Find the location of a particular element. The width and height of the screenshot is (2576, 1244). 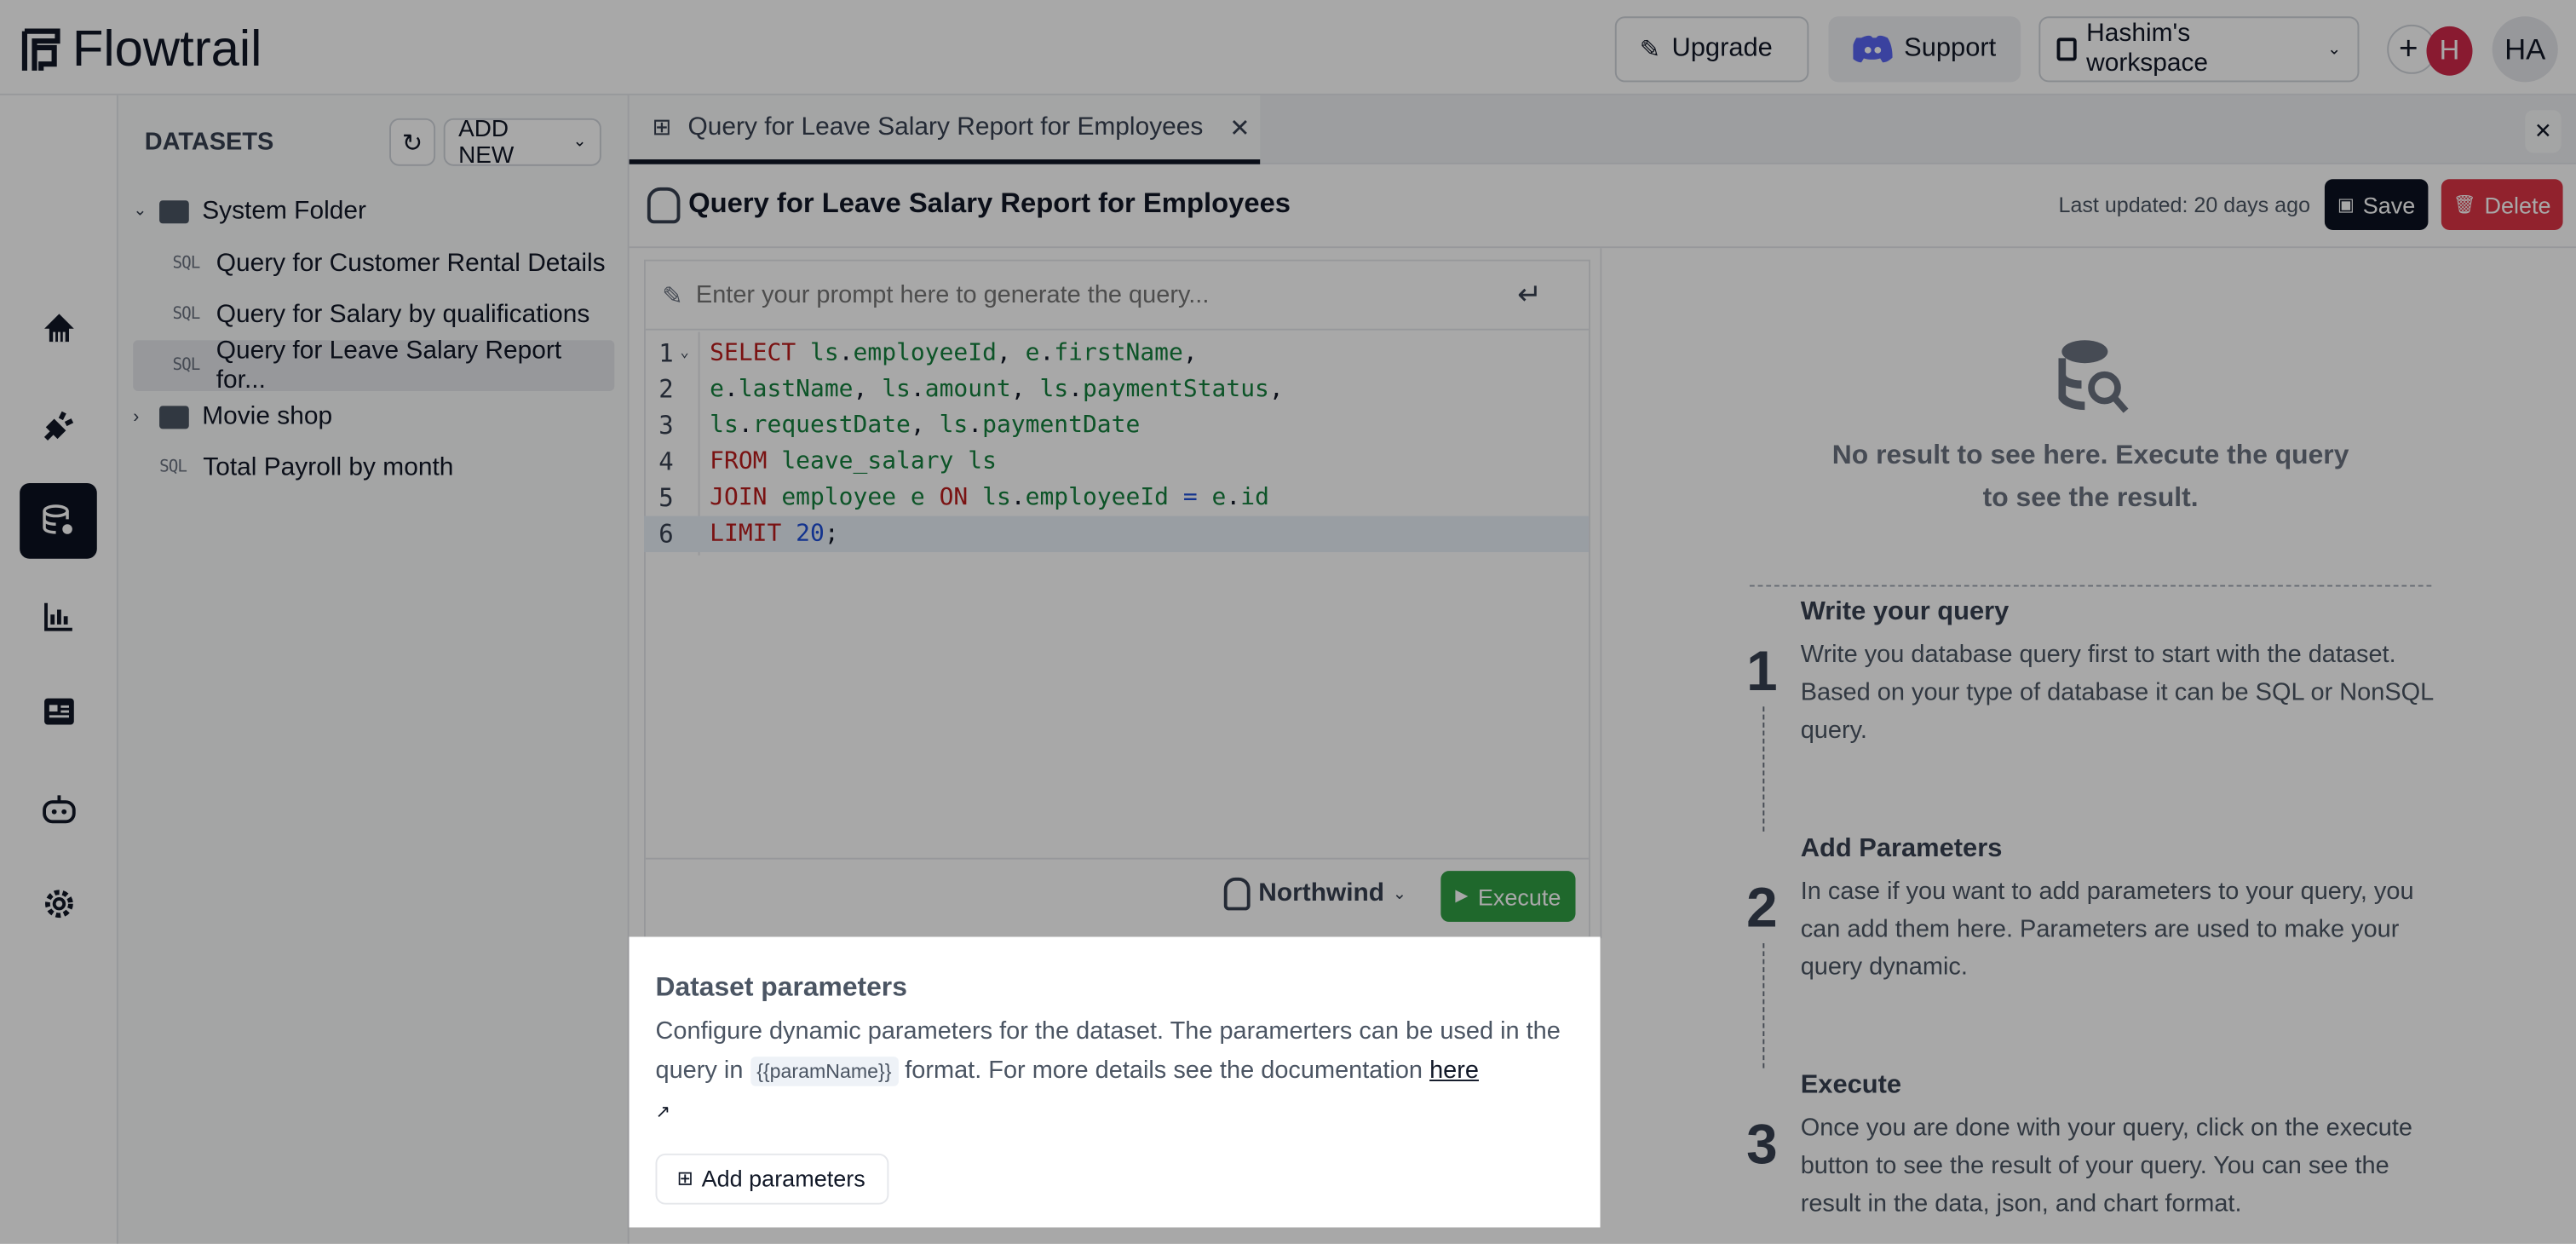

trash-icon: 🗑 is located at coordinates (2464, 206).